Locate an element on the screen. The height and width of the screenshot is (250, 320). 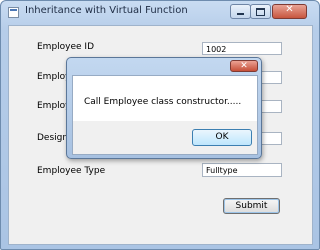
employee-type-select: Fulltype is located at coordinates (242, 170).